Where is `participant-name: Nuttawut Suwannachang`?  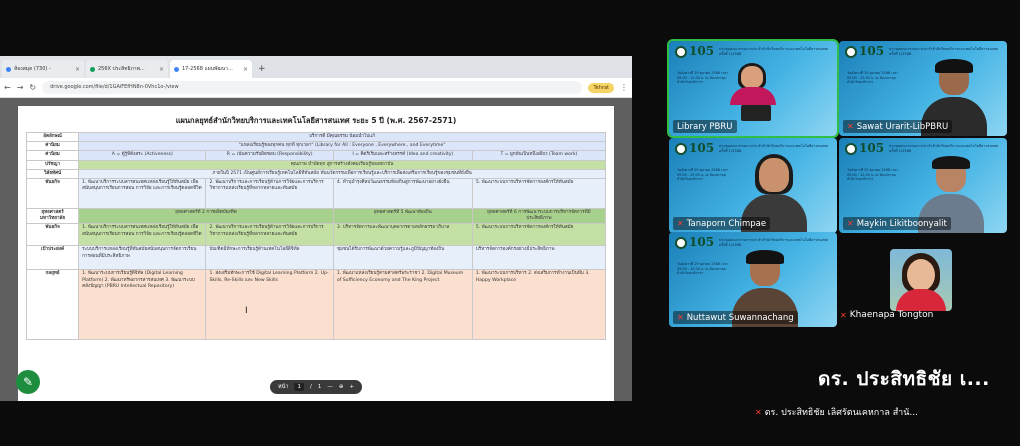
participant-name: Nuttawut Suwannachang is located at coordinates (740, 317).